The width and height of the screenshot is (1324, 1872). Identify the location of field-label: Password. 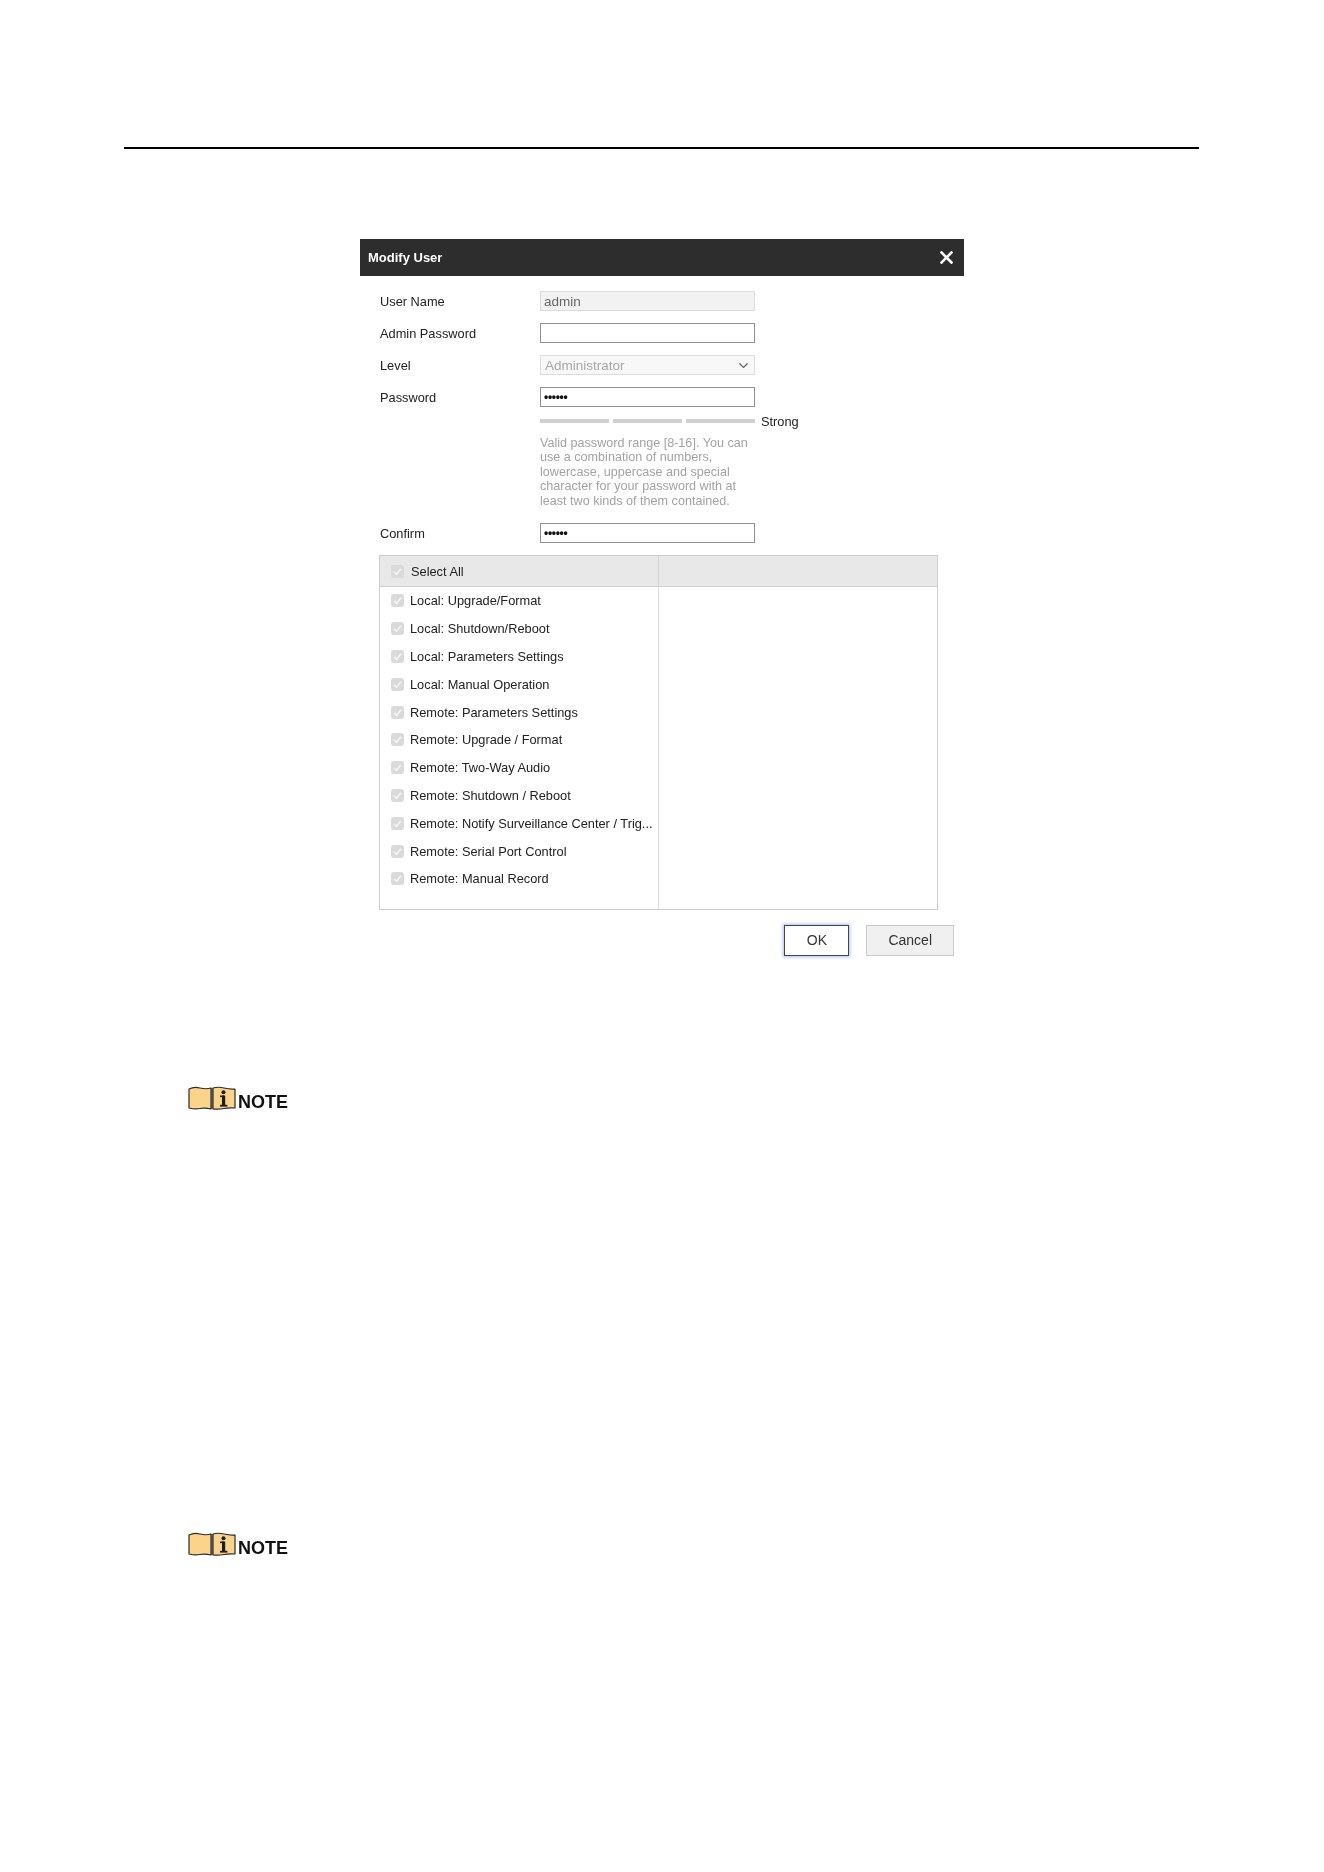
(408, 397).